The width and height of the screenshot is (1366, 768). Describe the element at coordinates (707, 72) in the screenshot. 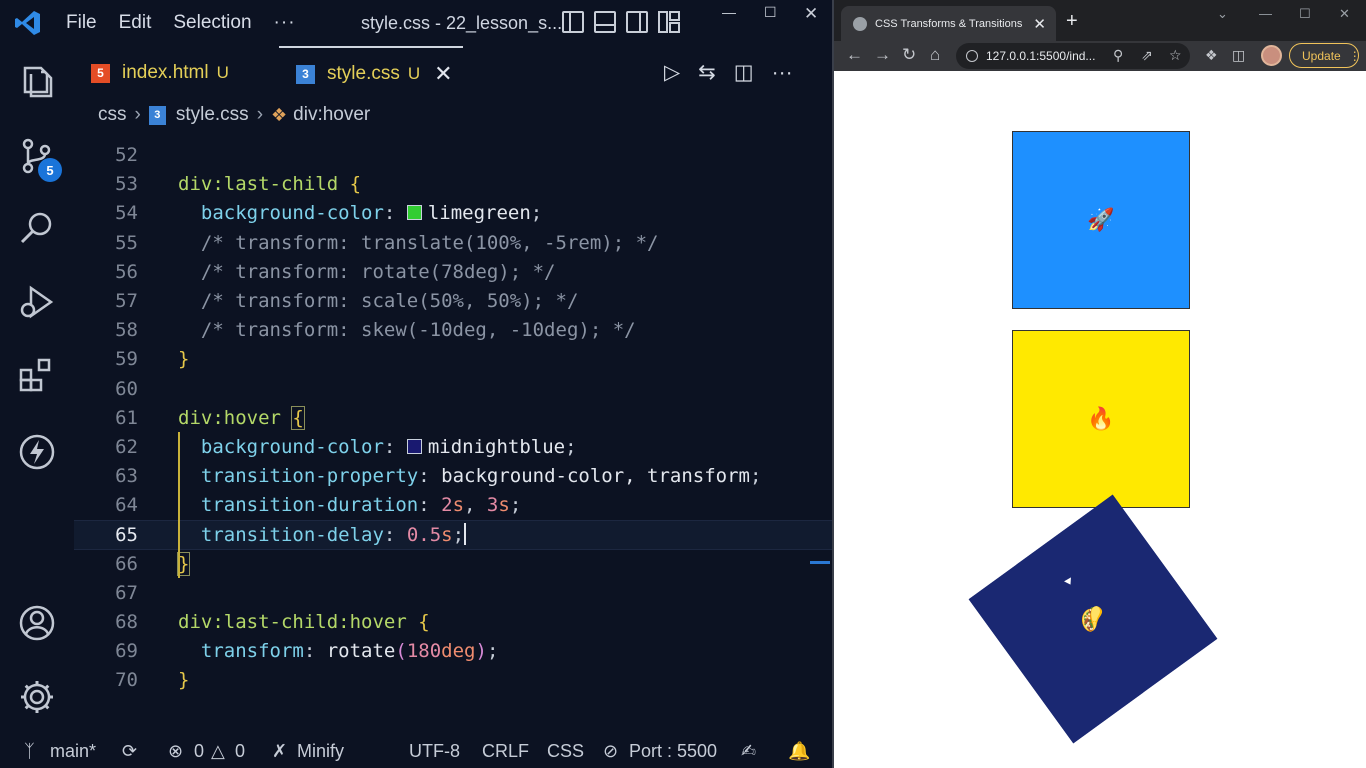

I see `compare-changes-icon: ⇆` at that location.